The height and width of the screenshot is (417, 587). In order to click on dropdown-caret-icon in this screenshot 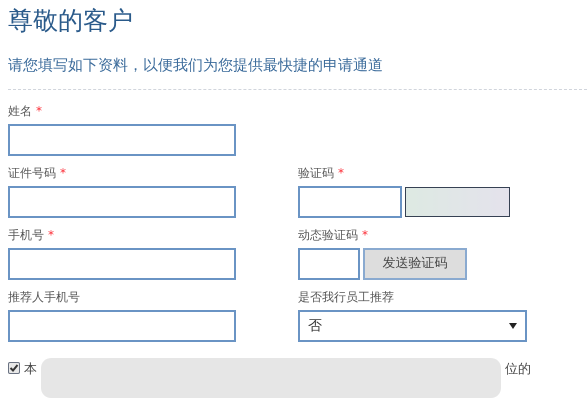, I will do `click(513, 326)`.